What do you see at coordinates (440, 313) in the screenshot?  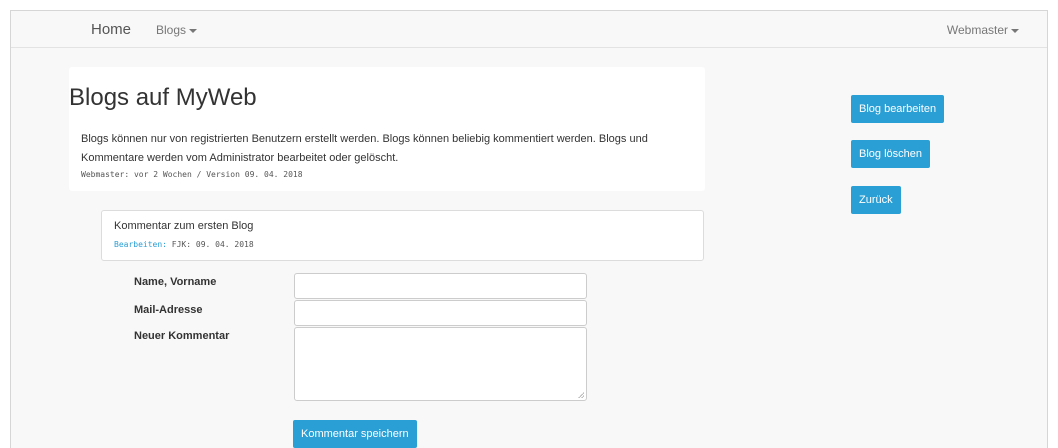 I see `mail-field` at bounding box center [440, 313].